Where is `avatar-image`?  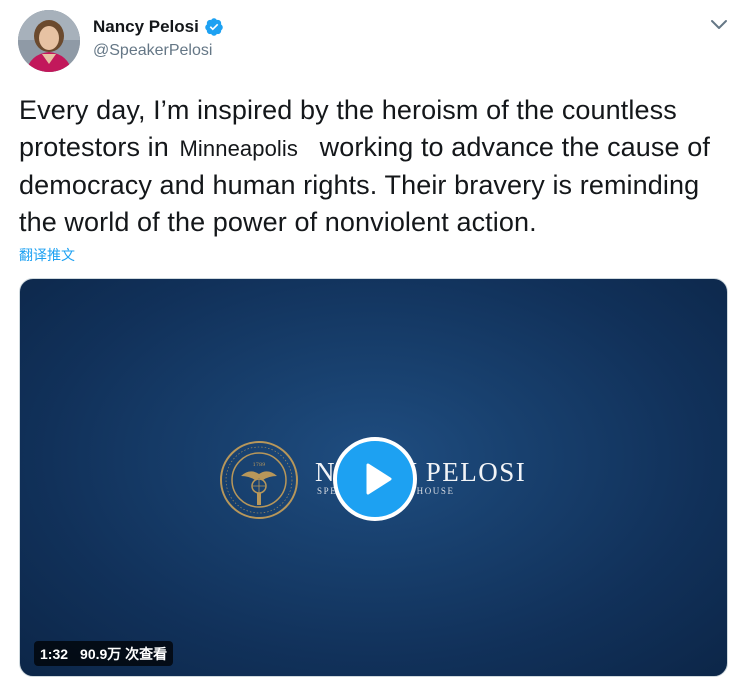
avatar-image is located at coordinates (49, 41).